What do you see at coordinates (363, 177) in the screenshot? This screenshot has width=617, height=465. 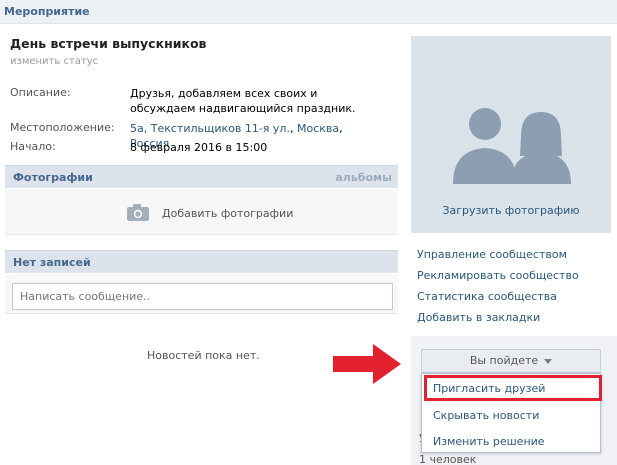 I see `albums-link: альбомы` at bounding box center [363, 177].